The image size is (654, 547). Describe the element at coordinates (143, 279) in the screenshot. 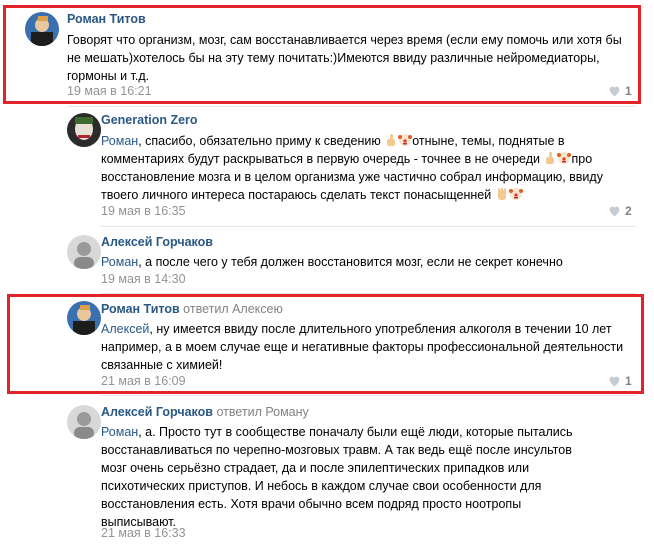

I see `comment-date: 19 мая в 14:30` at that location.